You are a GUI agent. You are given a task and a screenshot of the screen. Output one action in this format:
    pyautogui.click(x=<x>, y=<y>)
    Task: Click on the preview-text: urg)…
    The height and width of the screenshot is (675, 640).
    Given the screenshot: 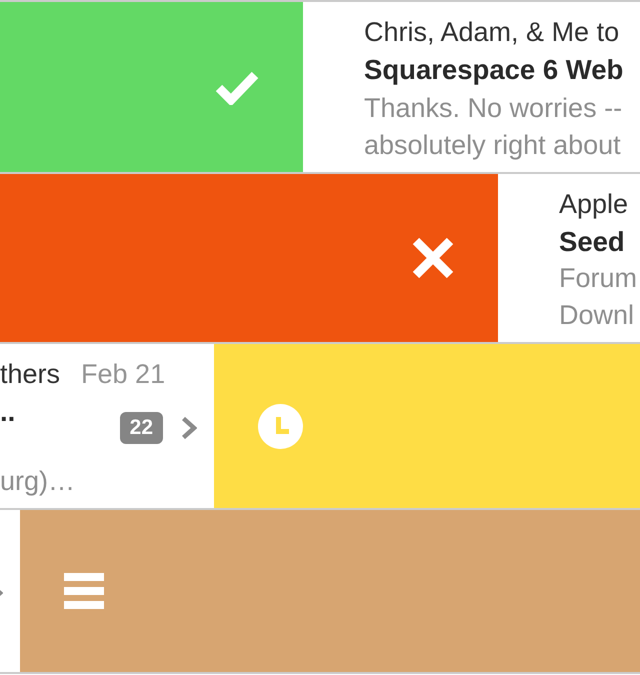 What is the action you would take?
    pyautogui.click(x=38, y=481)
    